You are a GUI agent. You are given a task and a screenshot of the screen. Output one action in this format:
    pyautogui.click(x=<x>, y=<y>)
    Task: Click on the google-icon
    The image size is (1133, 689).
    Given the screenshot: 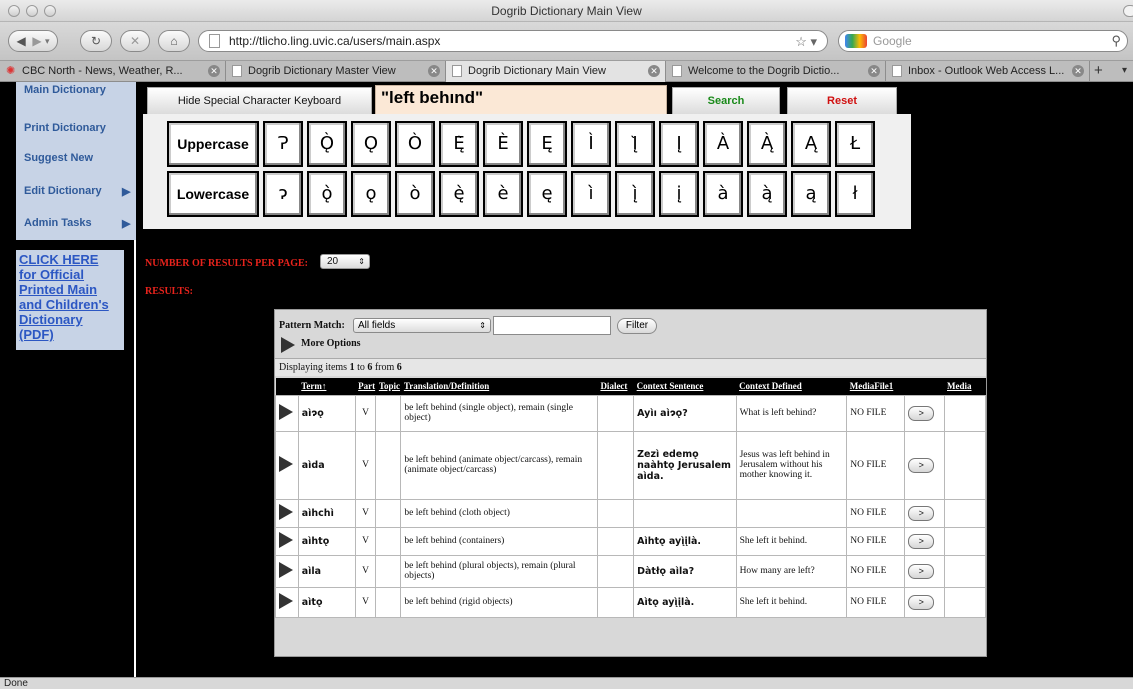 What is the action you would take?
    pyautogui.click(x=856, y=41)
    